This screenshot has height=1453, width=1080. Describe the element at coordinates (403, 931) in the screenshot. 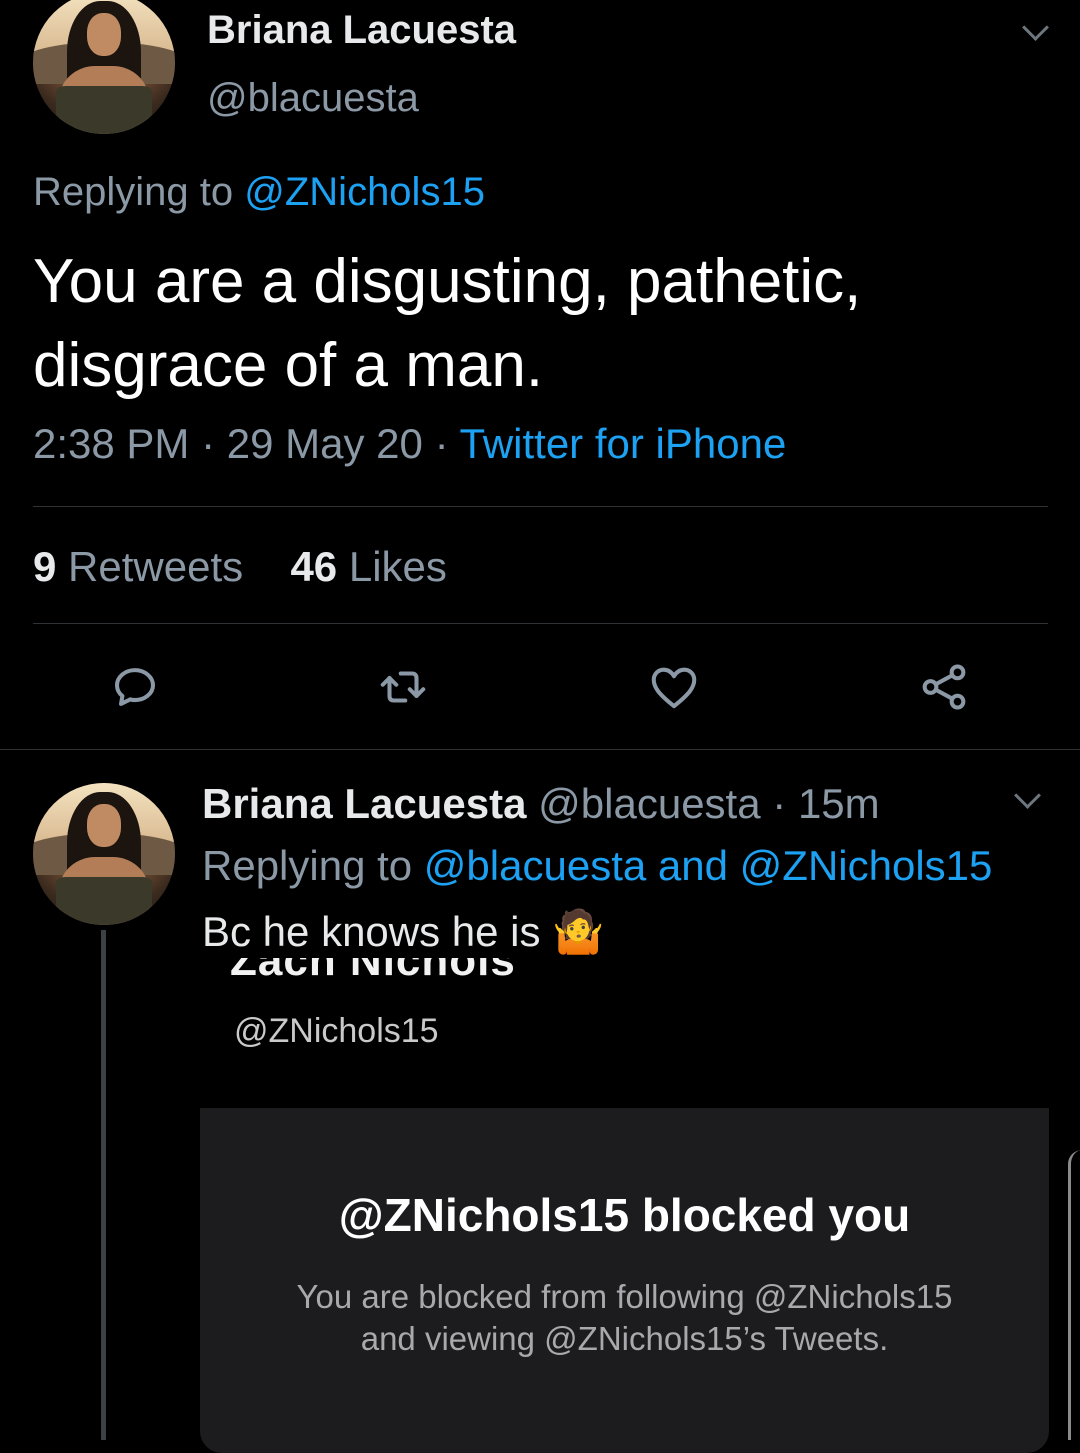

I see `reply-text: Bc he knows he is 🤷` at that location.